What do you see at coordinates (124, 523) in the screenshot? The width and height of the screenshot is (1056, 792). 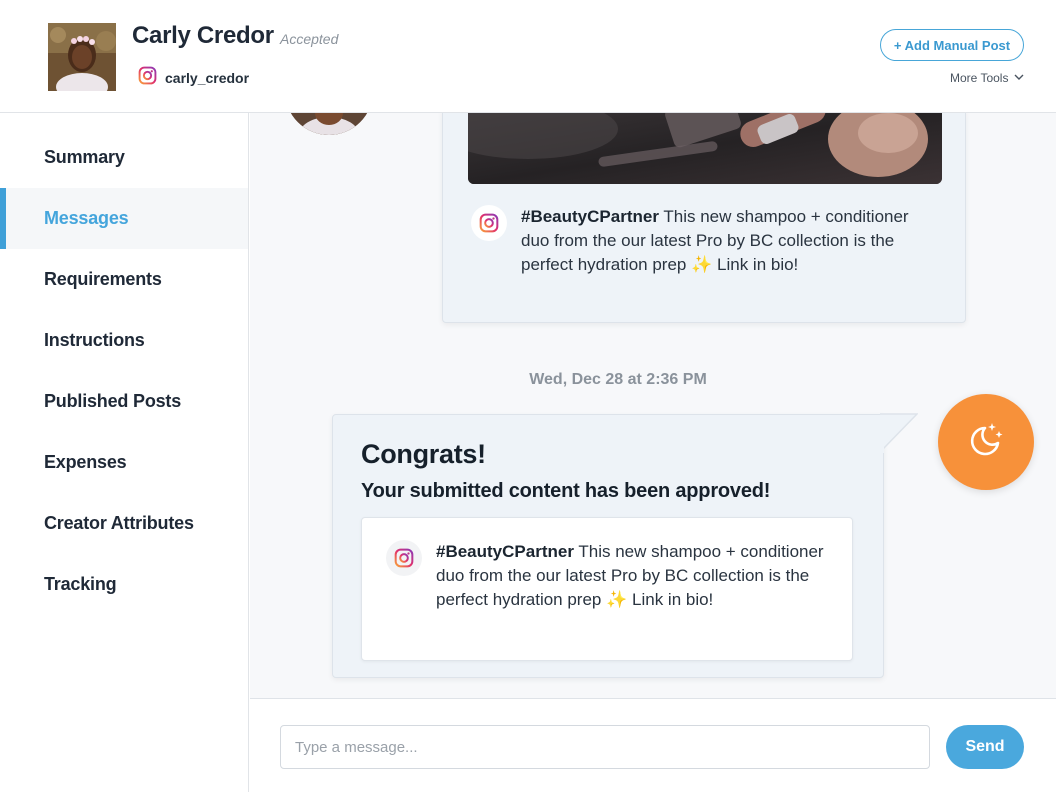 I see `sidebar-item-creator-attributes: Creator Attributes` at bounding box center [124, 523].